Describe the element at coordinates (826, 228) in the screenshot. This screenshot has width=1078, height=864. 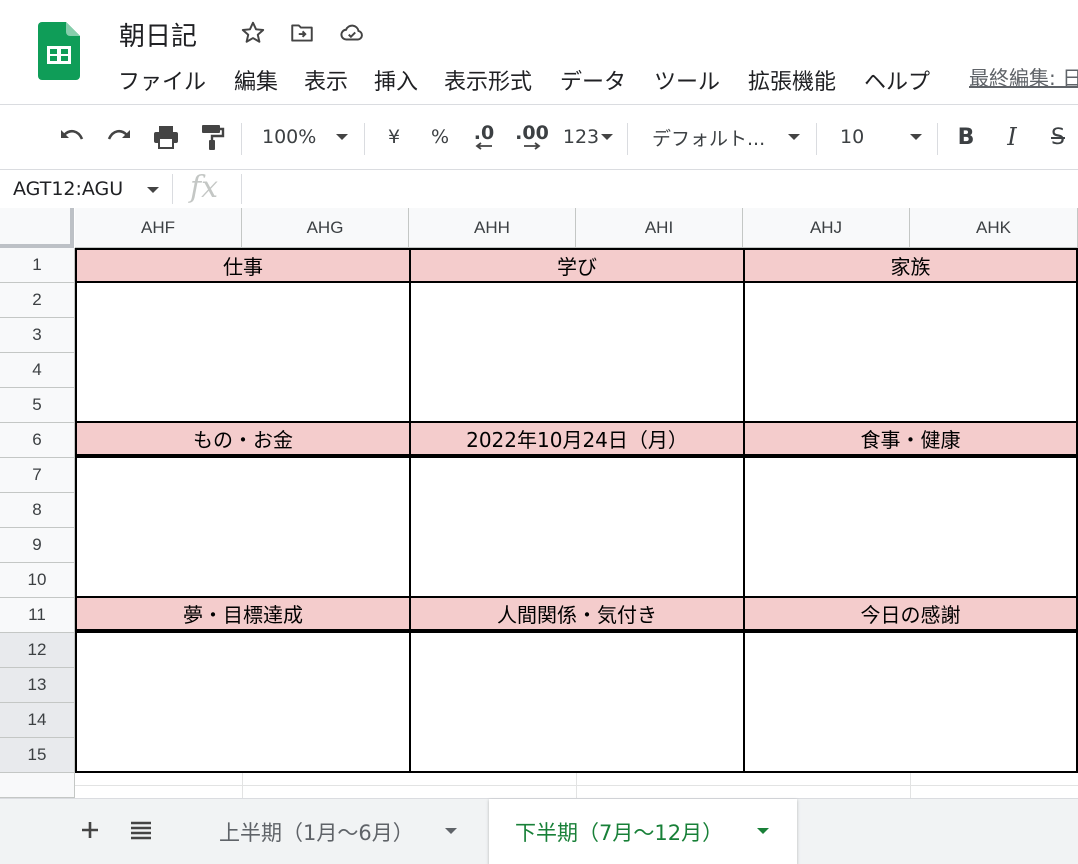
I see `column-header: AHJ` at that location.